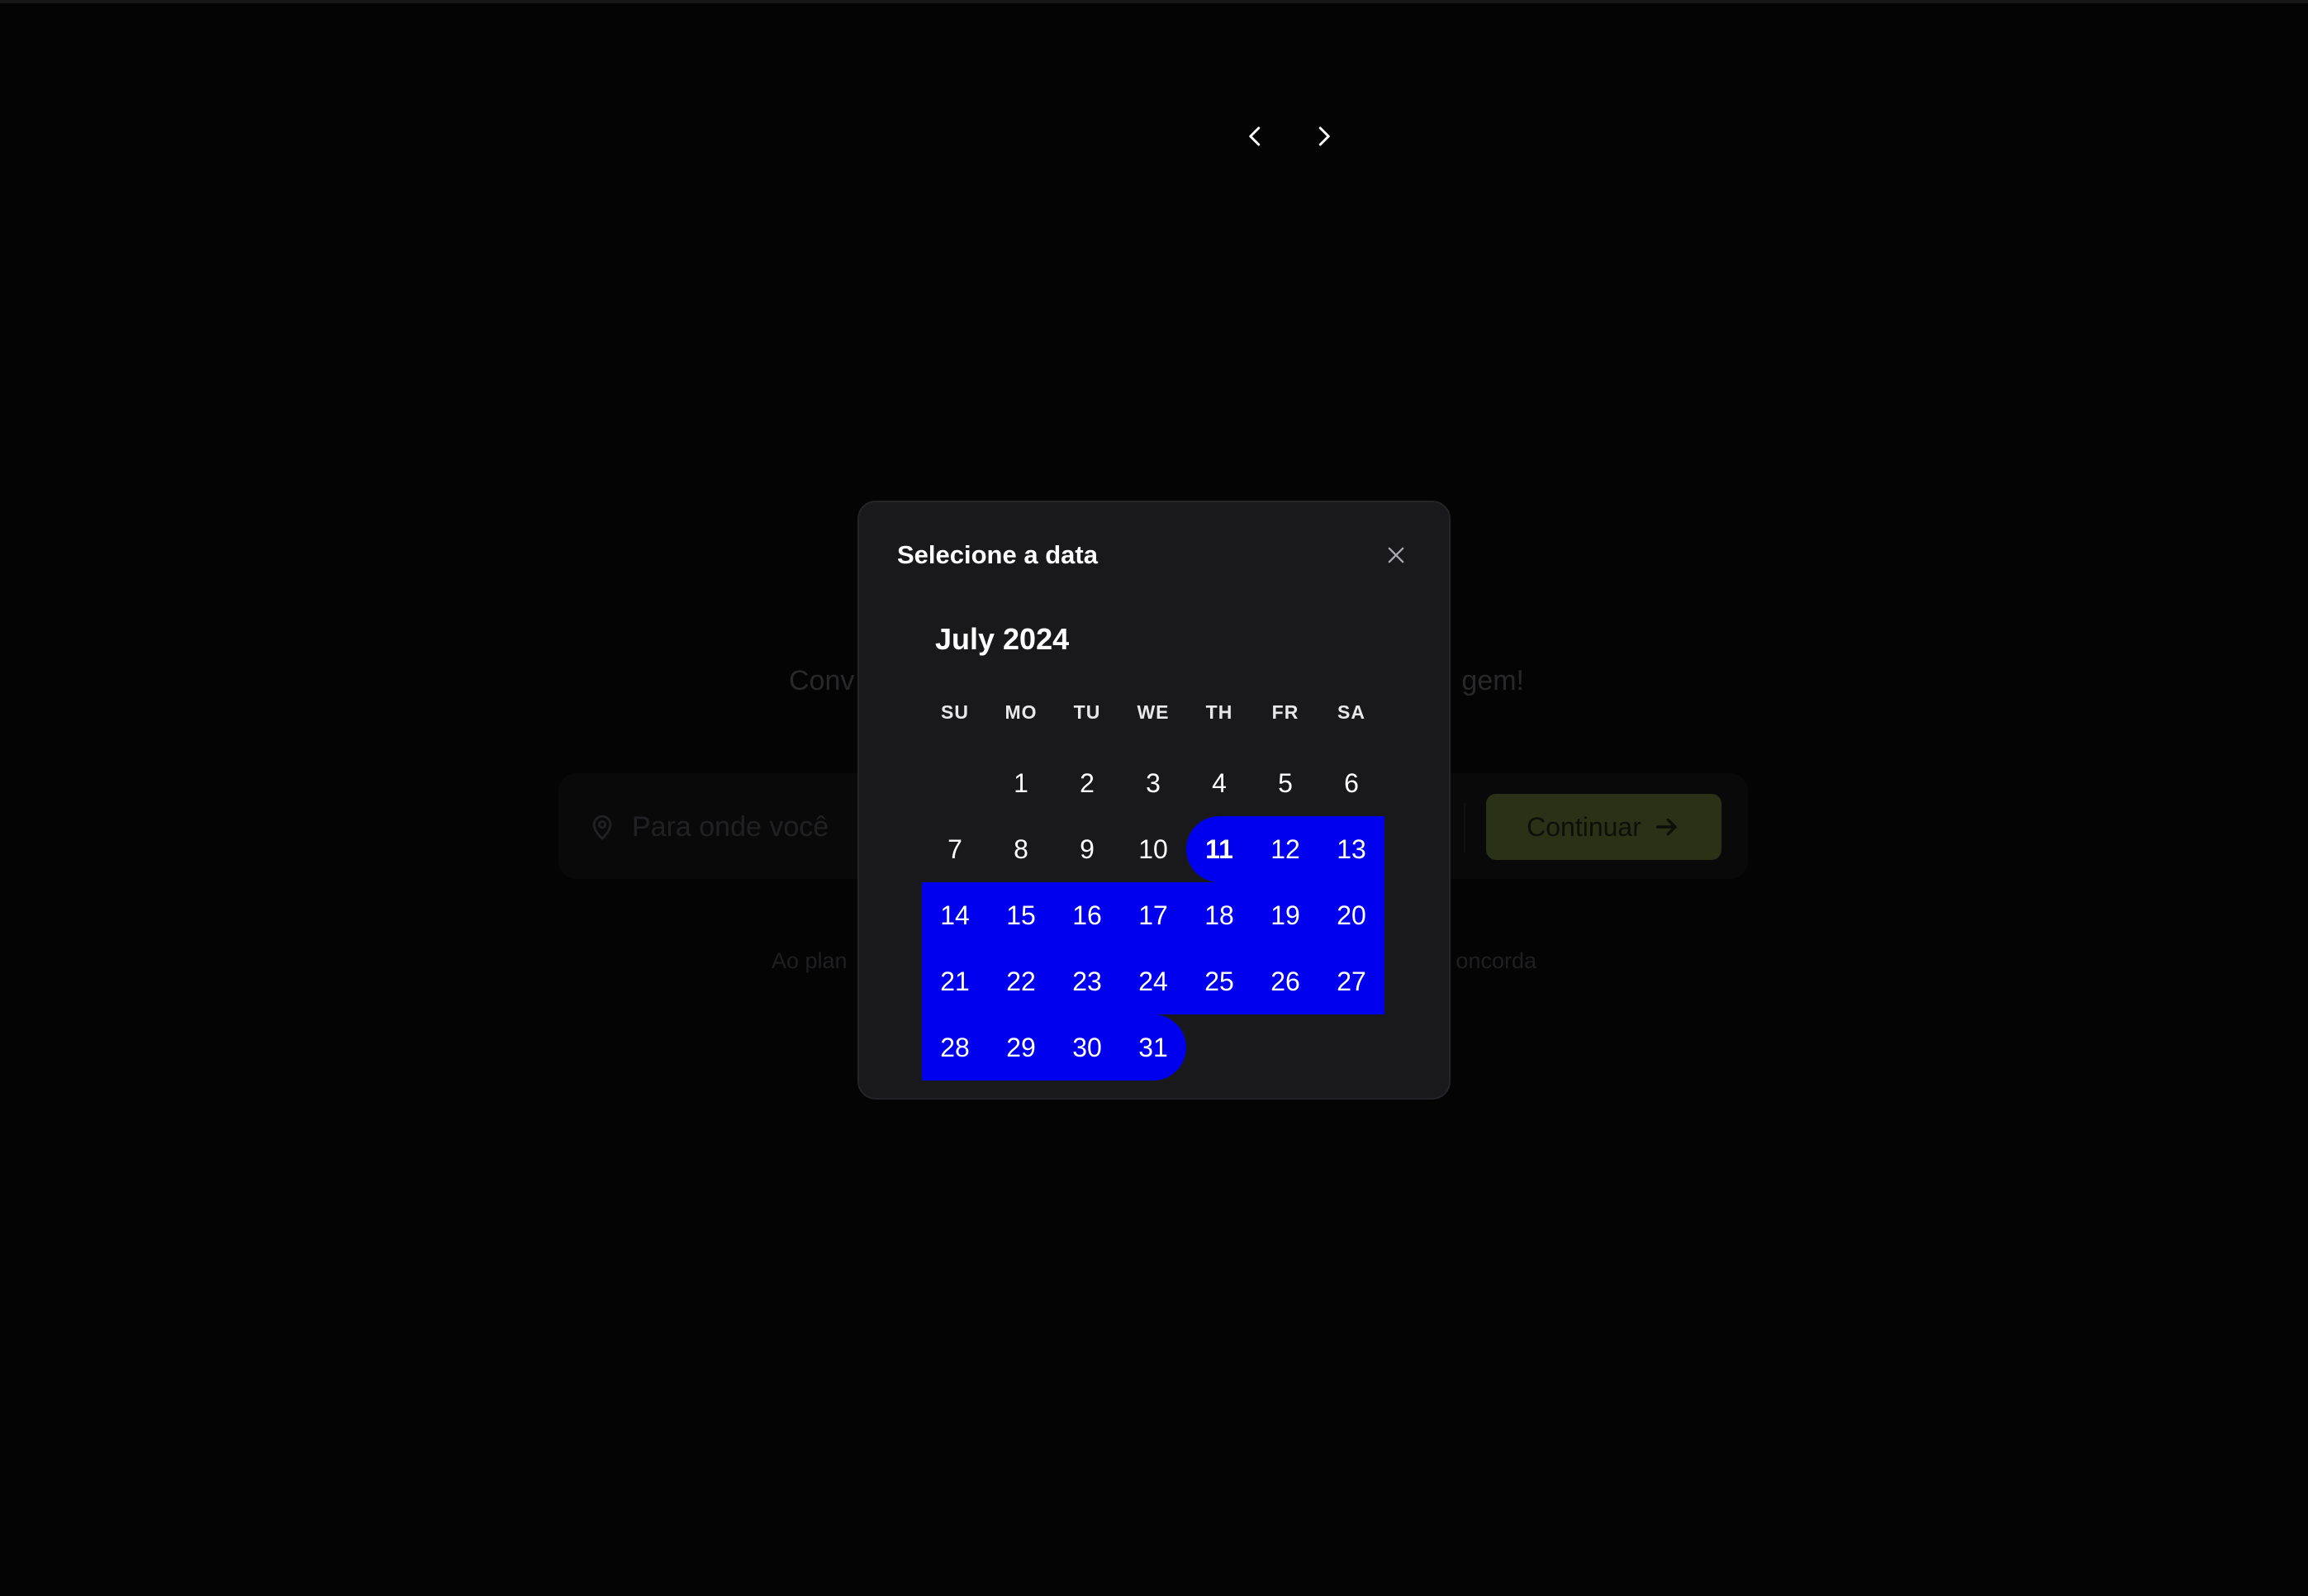 Image resolution: width=2308 pixels, height=1596 pixels. I want to click on weekday-label: SA, so click(1351, 712).